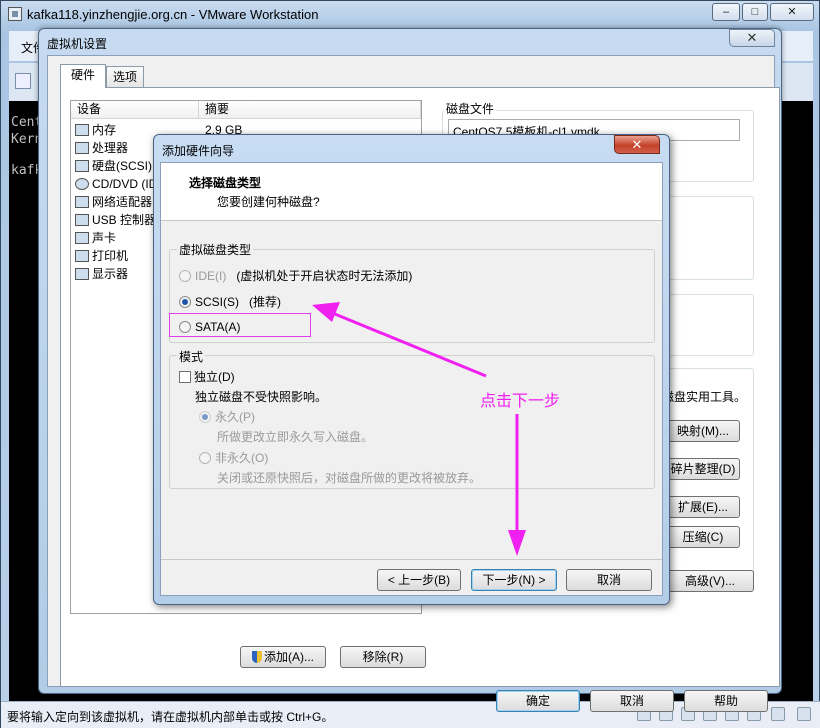 The image size is (820, 728). Describe the element at coordinates (101, 256) in the screenshot. I see `device-row: 打印机` at that location.